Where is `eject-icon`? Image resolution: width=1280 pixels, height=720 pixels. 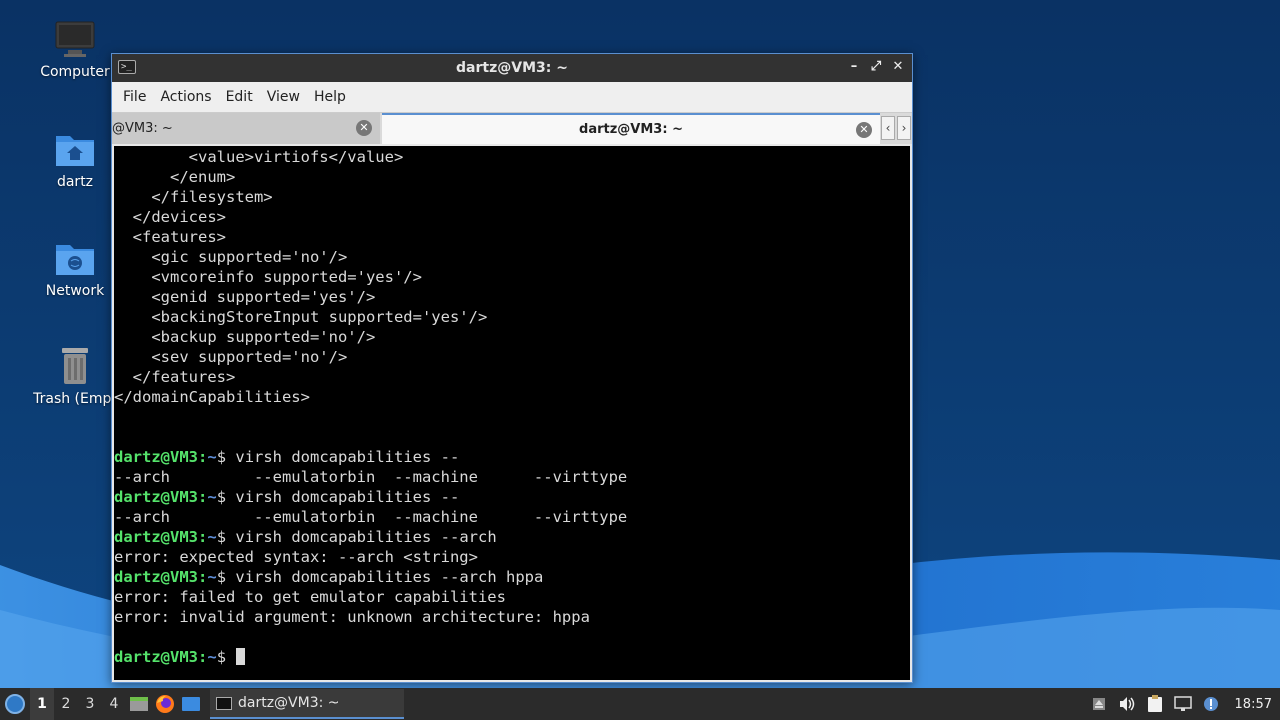
eject-icon is located at coordinates (1099, 704).